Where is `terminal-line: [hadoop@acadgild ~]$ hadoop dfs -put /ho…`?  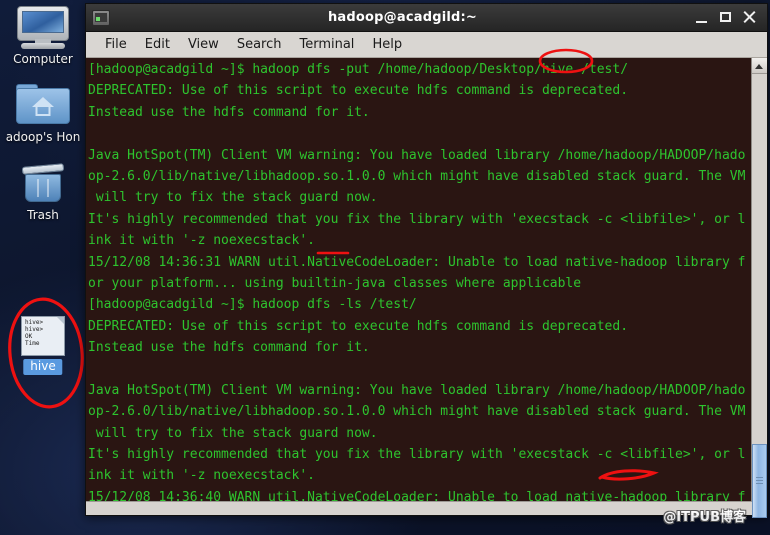 terminal-line: [hadoop@acadgild ~]$ hadoop dfs -put /ho… is located at coordinates (358, 69).